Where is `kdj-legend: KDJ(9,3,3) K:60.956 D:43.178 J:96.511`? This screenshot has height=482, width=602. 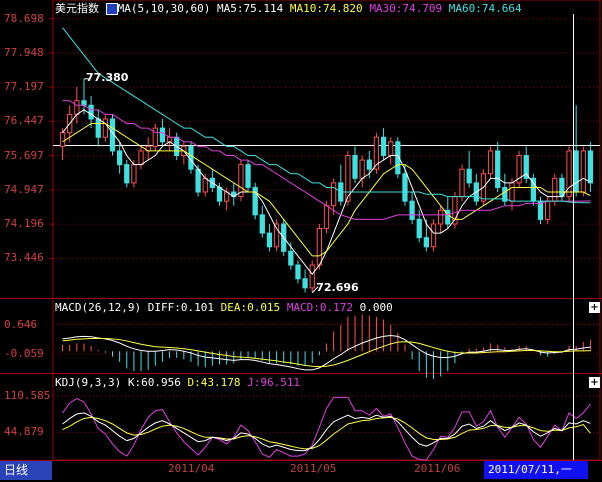
kdj-legend: KDJ(9,3,3) K:60.956 D:43.178 J:96.511 is located at coordinates (177, 382).